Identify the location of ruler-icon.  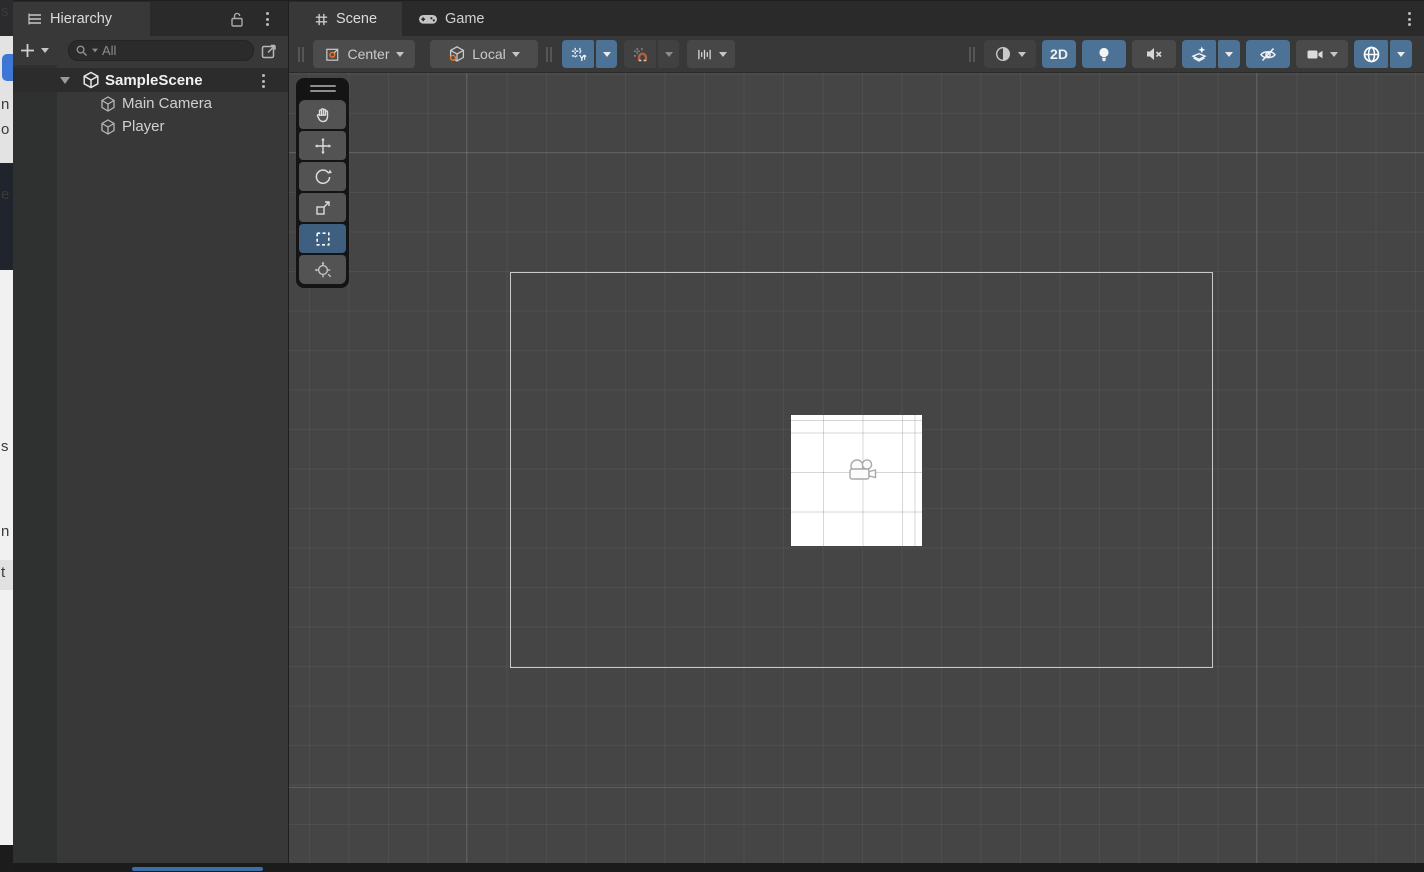
(704, 54).